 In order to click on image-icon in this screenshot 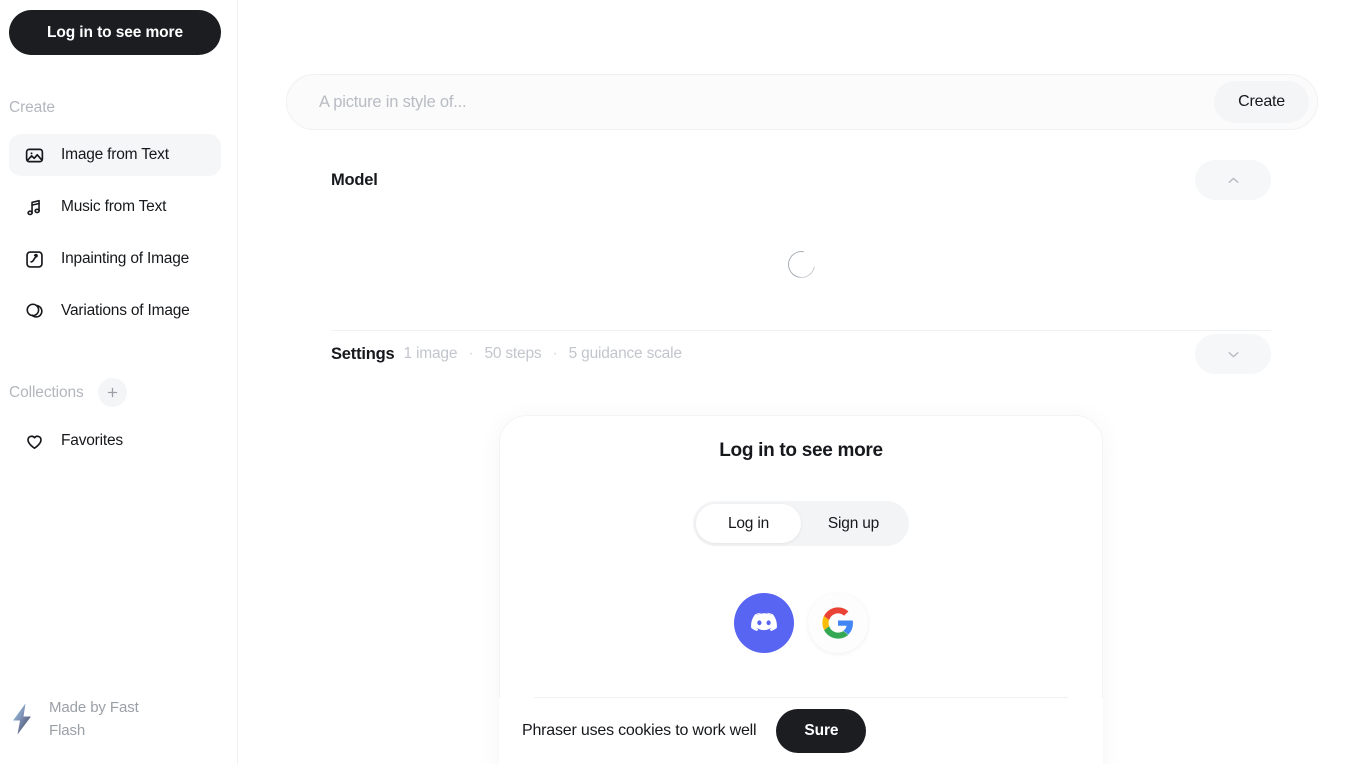, I will do `click(34, 155)`.